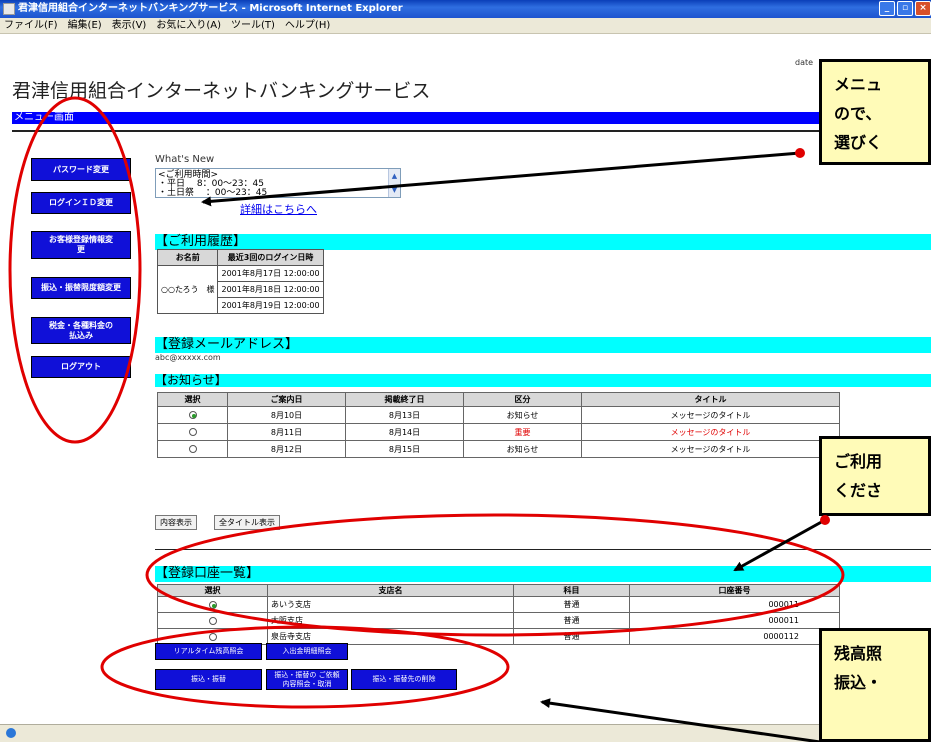  Describe the element at coordinates (208, 679) in the screenshot. I see `transfer-button: 振込・振替` at that location.